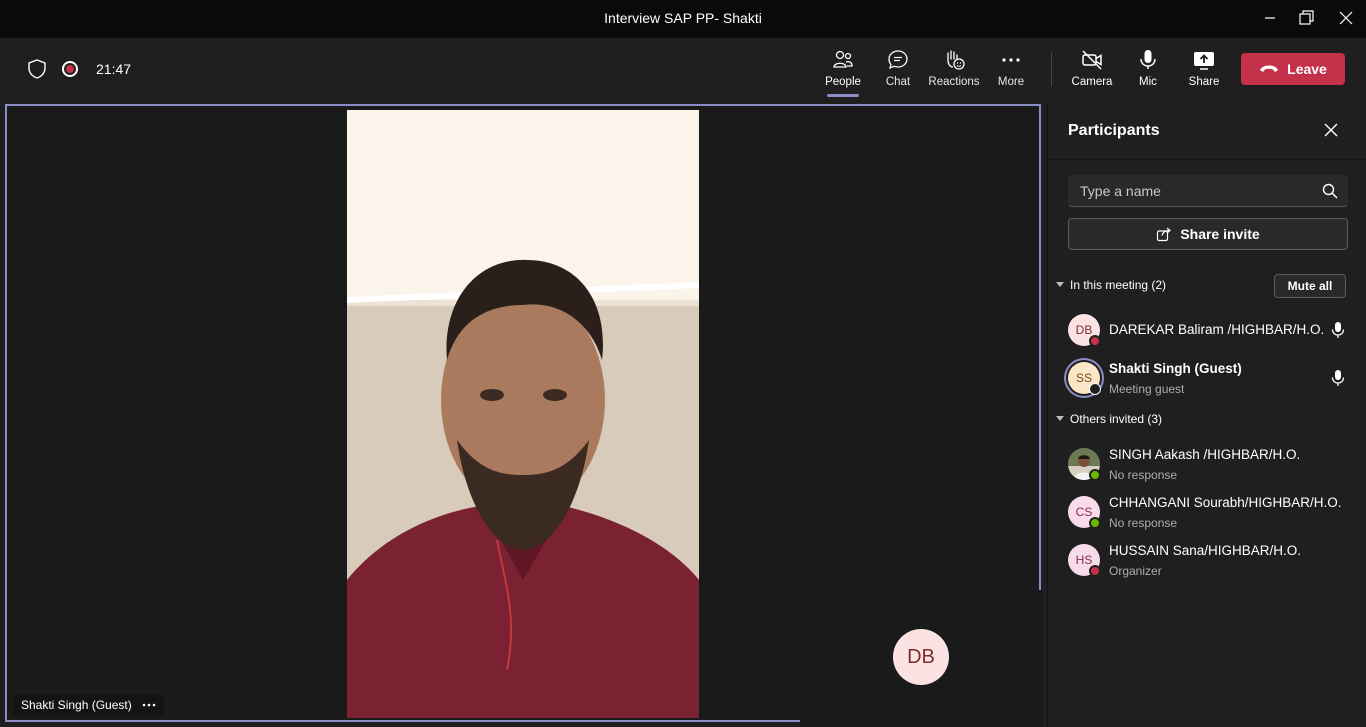 The width and height of the screenshot is (1366, 727). I want to click on mic-label: Mic, so click(1148, 82).